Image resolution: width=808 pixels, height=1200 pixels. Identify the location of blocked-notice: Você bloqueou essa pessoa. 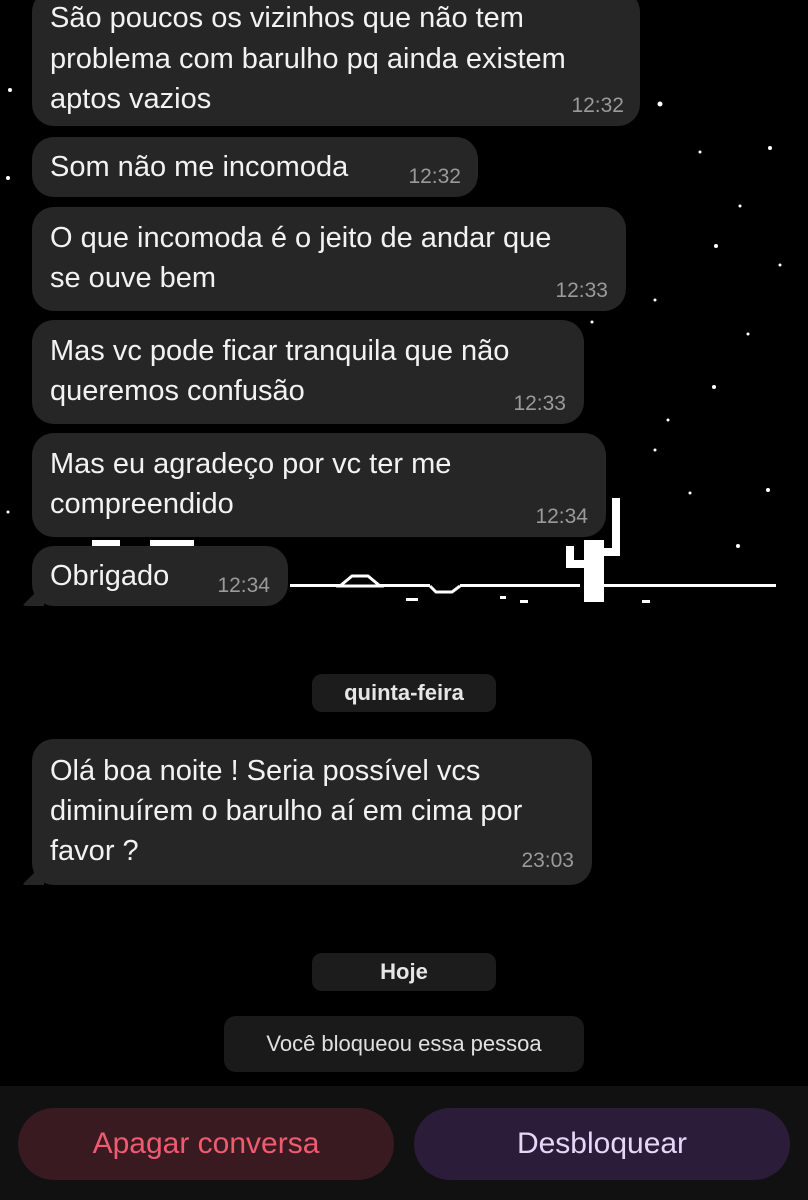
(404, 1044).